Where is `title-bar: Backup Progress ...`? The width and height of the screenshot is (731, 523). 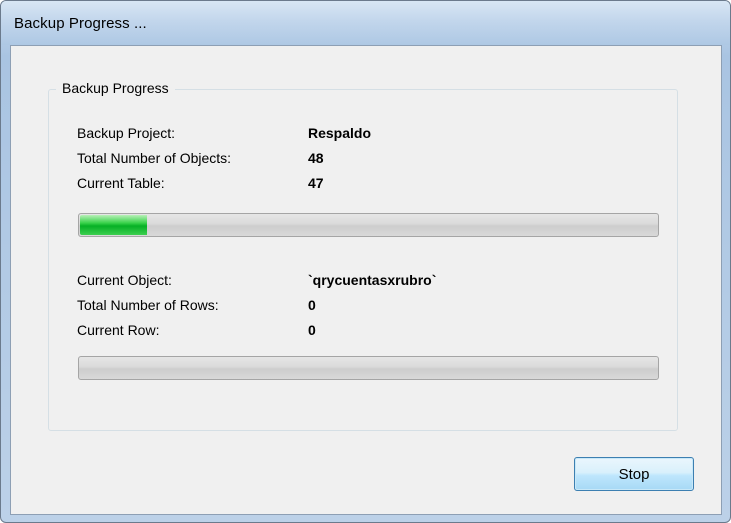
title-bar: Backup Progress ... is located at coordinates (365, 23).